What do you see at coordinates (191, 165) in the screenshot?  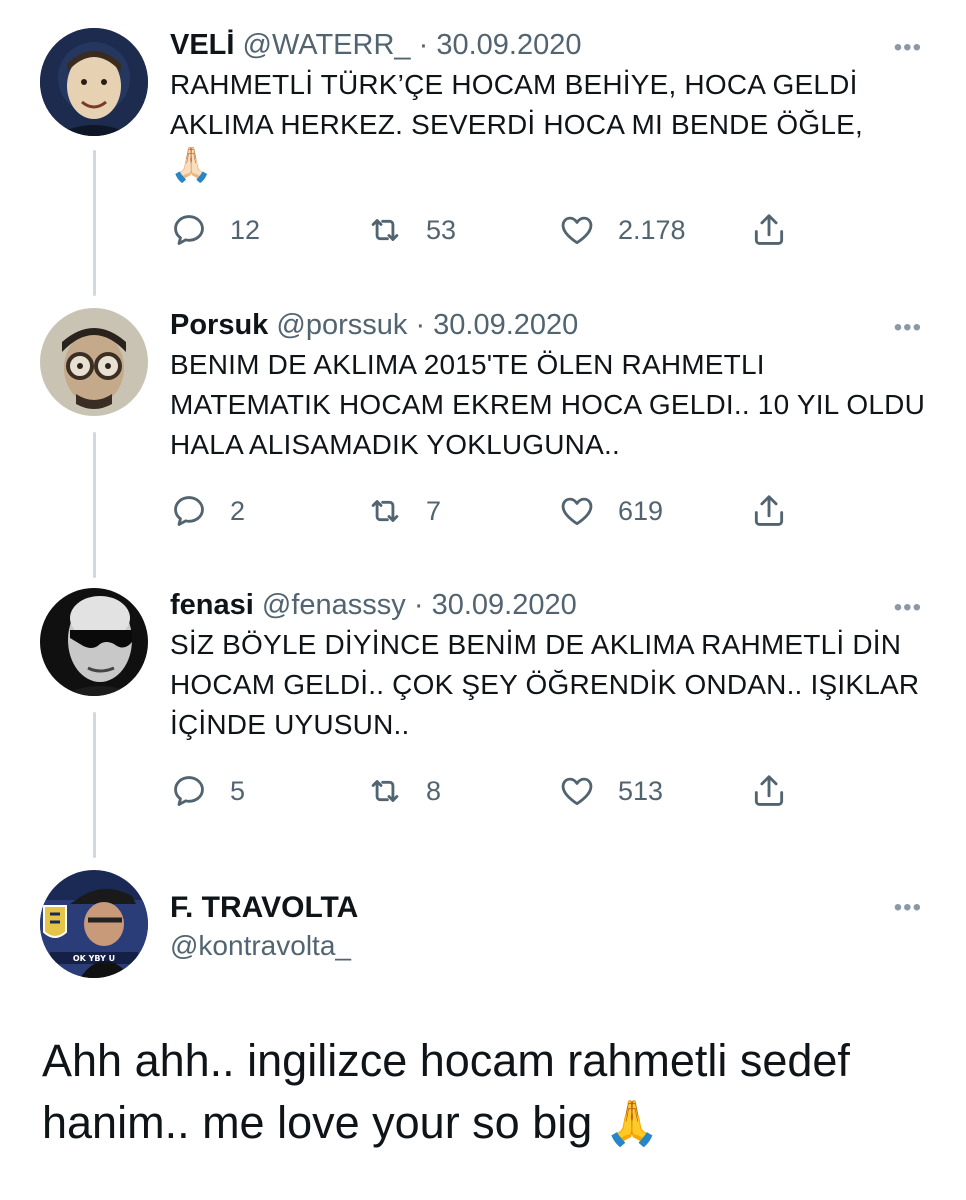 I see `praying-hands-emoji: 🙏🏻` at bounding box center [191, 165].